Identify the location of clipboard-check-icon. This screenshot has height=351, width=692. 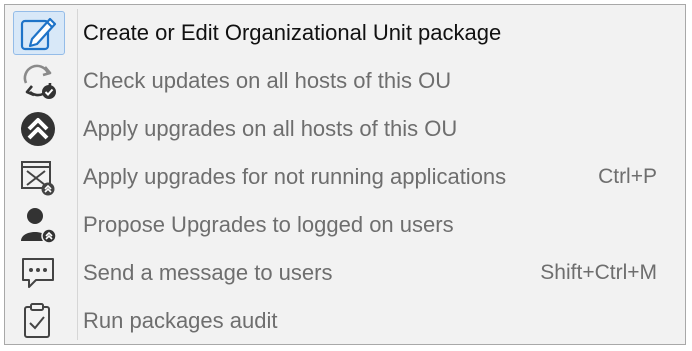
(38, 321).